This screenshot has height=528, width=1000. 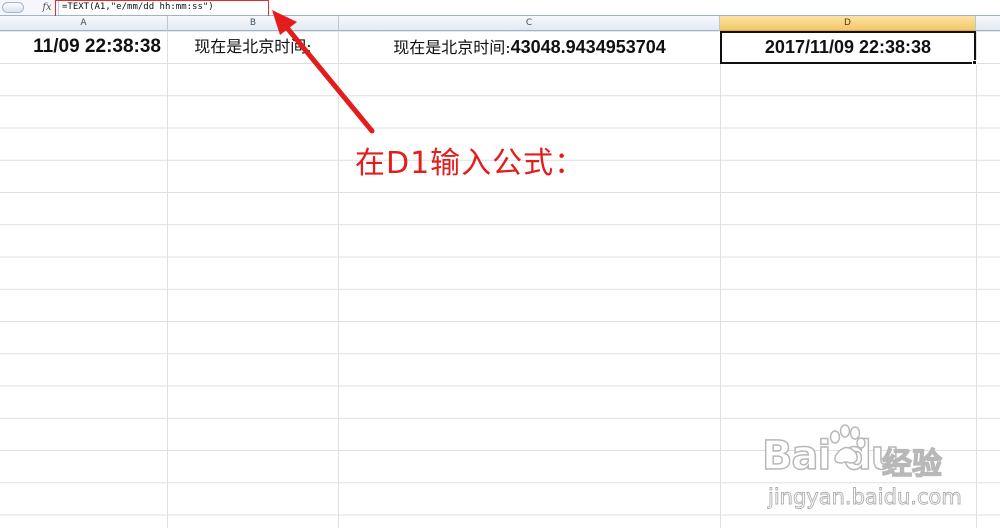 I want to click on column-header-e, so click(x=988, y=23).